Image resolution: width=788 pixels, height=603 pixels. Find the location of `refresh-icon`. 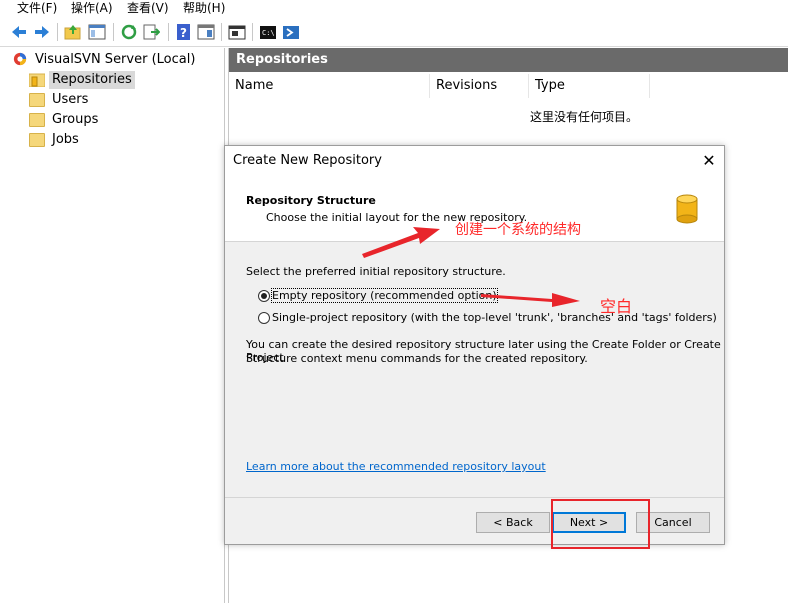

refresh-icon is located at coordinates (129, 32).